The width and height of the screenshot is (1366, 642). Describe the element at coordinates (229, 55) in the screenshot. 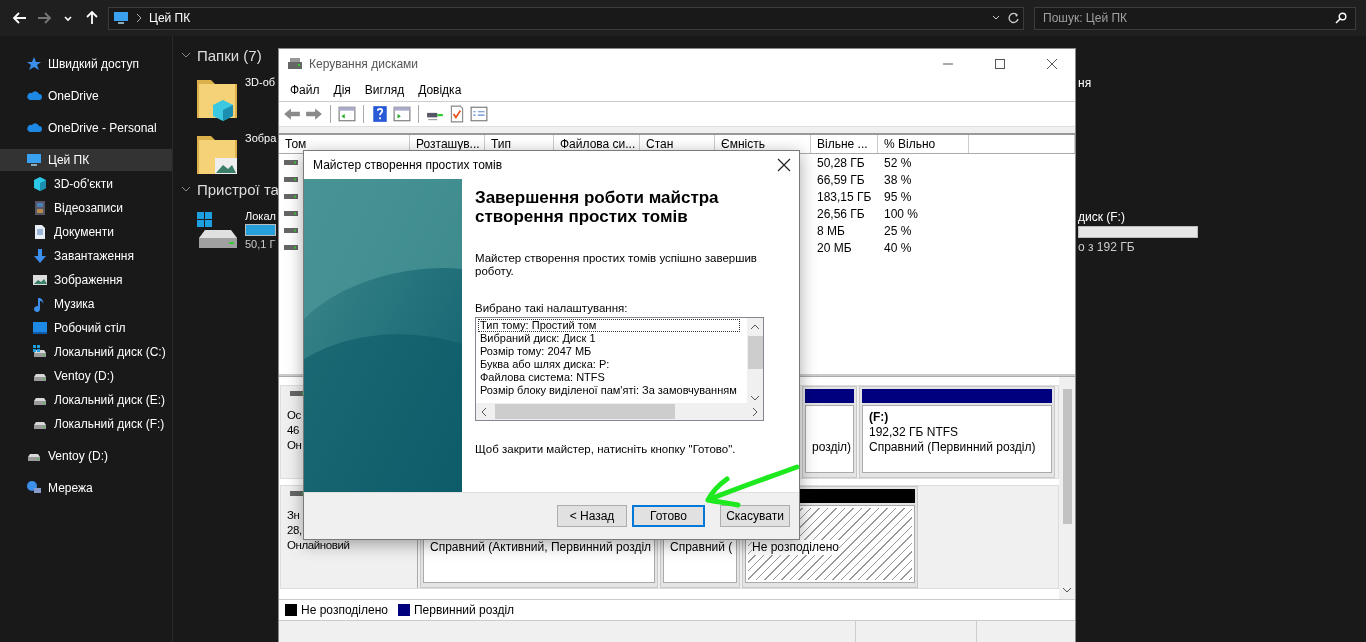

I see `section-header: Папки (7)` at that location.